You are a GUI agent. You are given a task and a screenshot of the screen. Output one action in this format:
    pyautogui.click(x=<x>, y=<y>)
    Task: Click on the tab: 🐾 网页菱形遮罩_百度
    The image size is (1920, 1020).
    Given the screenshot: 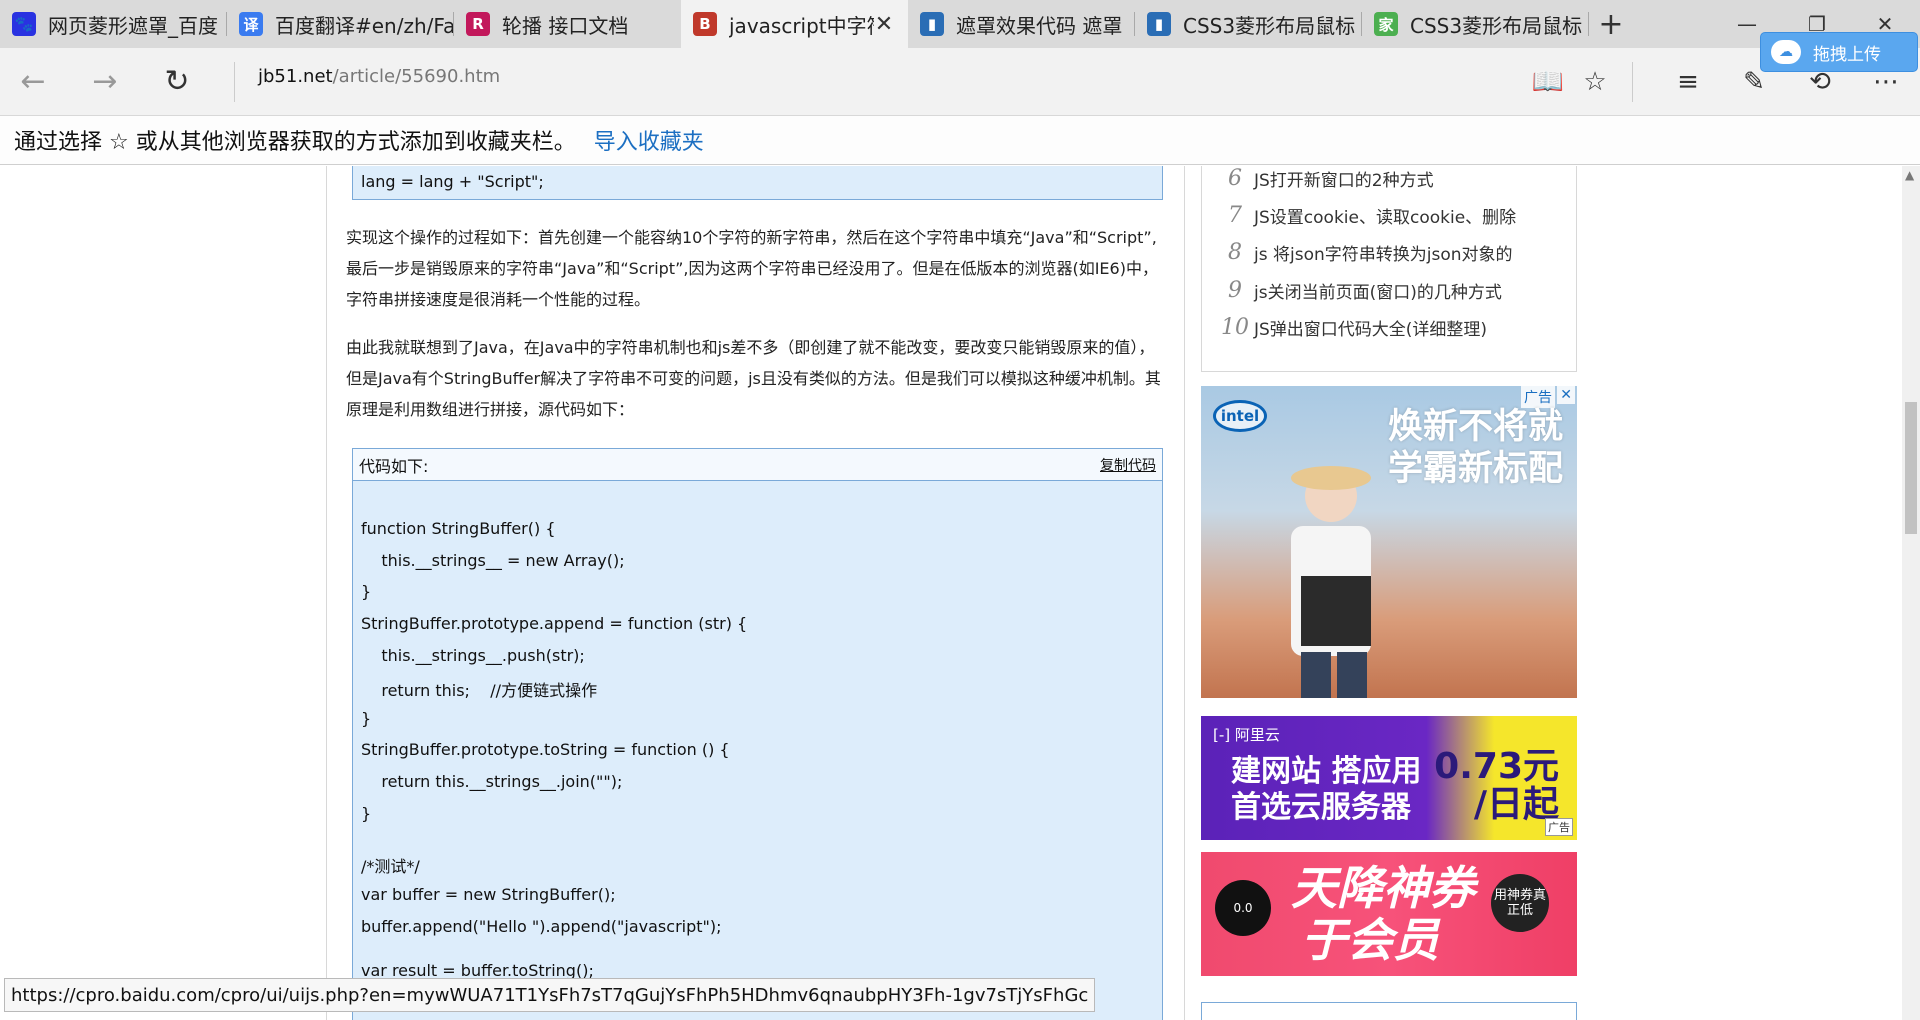 What is the action you would take?
    pyautogui.click(x=113, y=24)
    